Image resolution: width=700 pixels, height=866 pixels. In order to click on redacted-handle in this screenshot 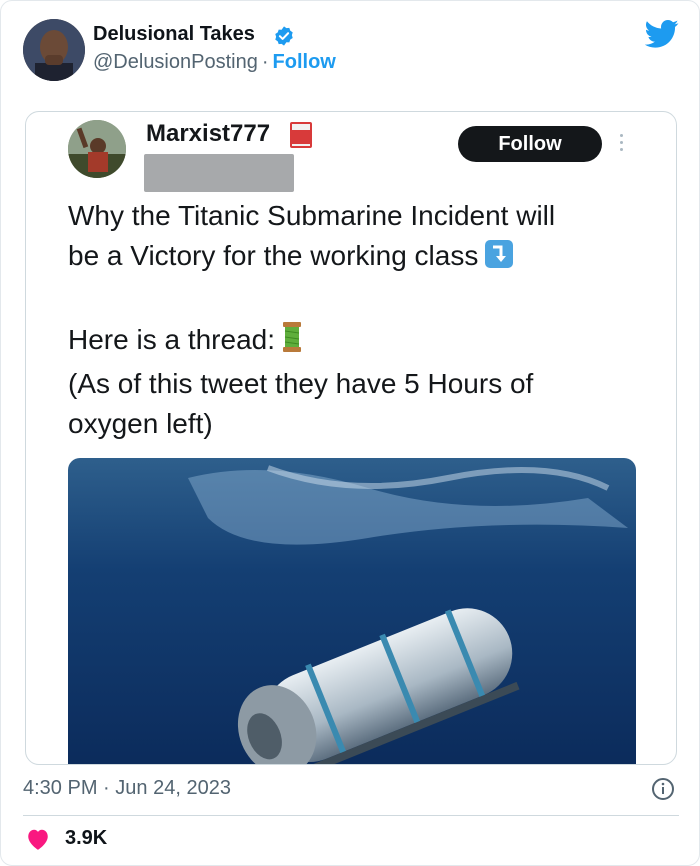, I will do `click(219, 173)`.